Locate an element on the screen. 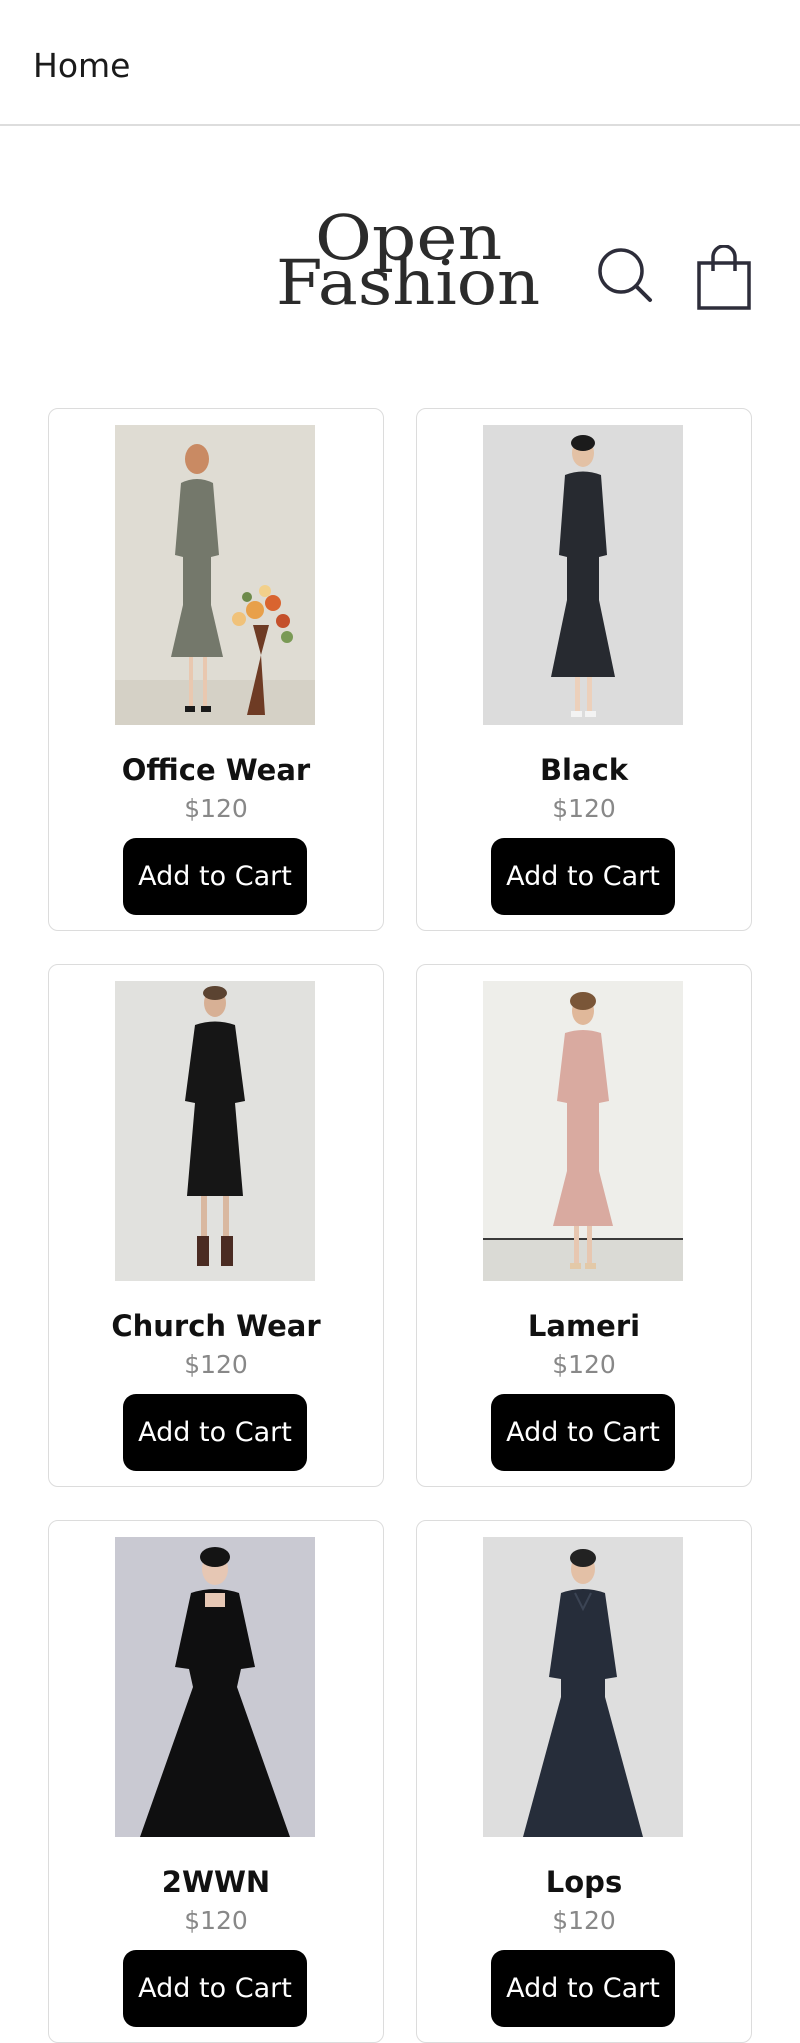 This screenshot has width=800, height=2043. search-button is located at coordinates (626, 276).